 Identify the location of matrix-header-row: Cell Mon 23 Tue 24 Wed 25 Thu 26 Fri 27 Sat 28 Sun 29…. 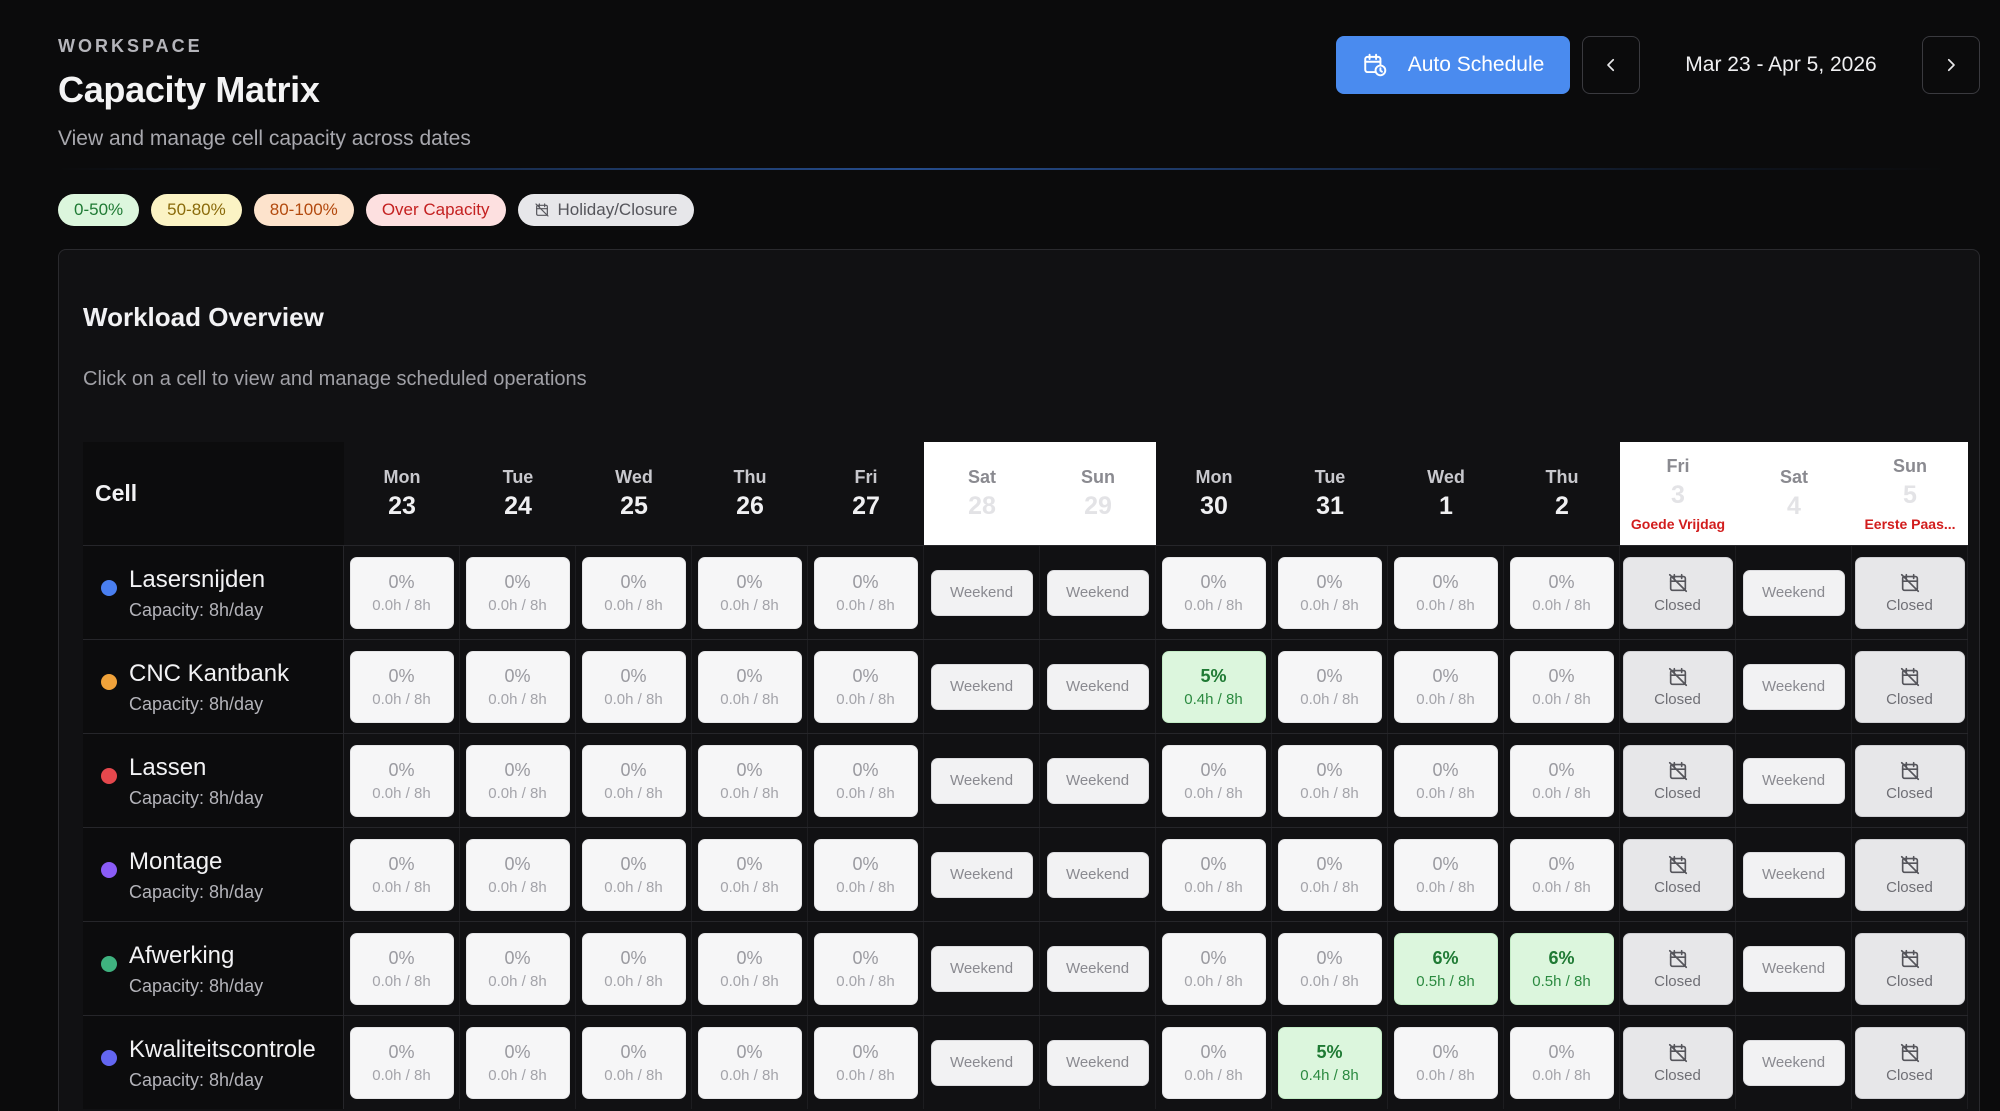
(1025, 493).